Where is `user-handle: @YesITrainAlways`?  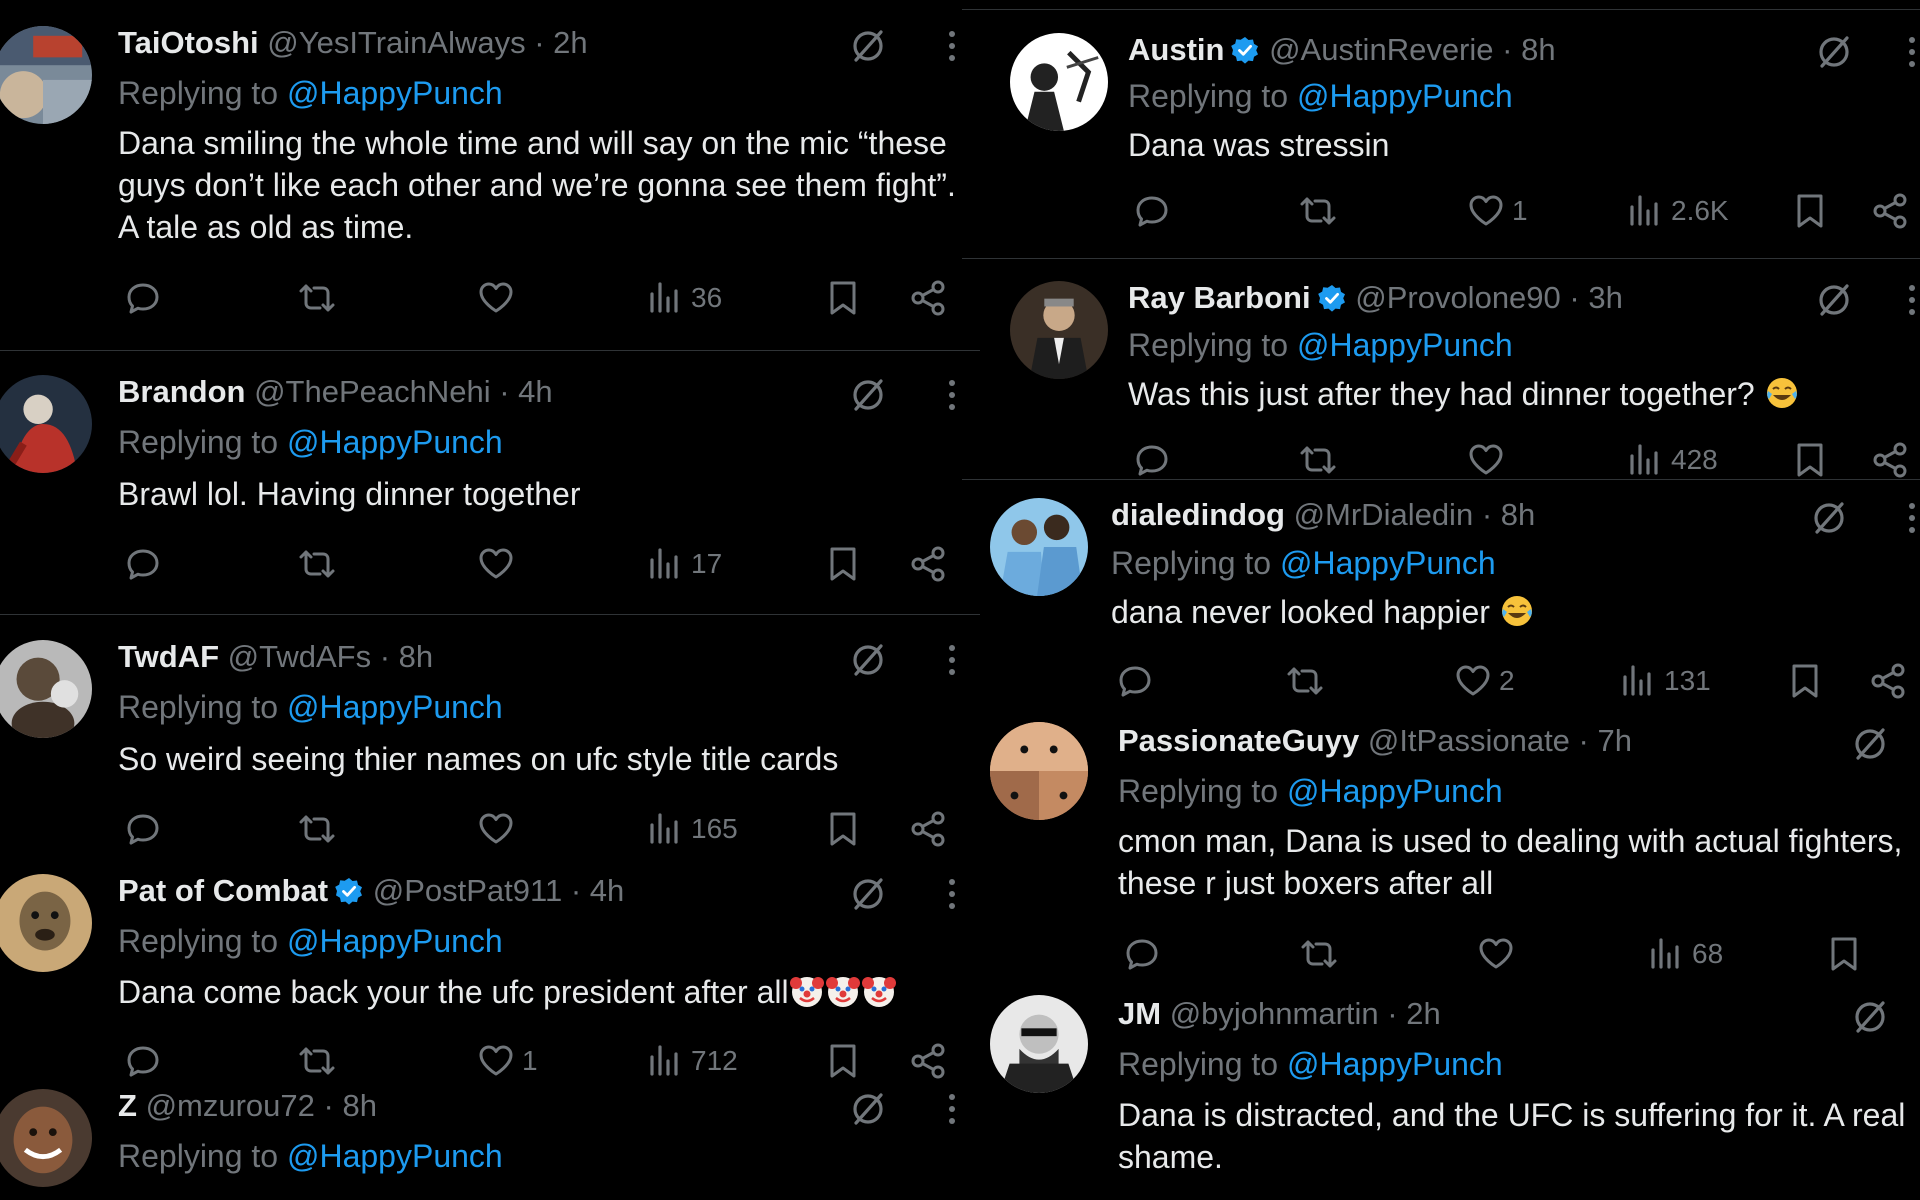 user-handle: @YesITrainAlways is located at coordinates (396, 42).